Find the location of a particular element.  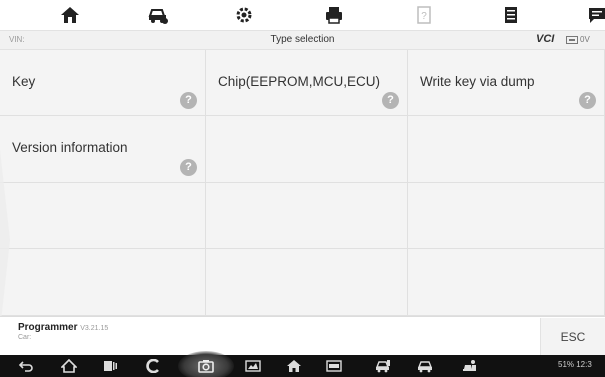

car-person-icon is located at coordinates (470, 366).